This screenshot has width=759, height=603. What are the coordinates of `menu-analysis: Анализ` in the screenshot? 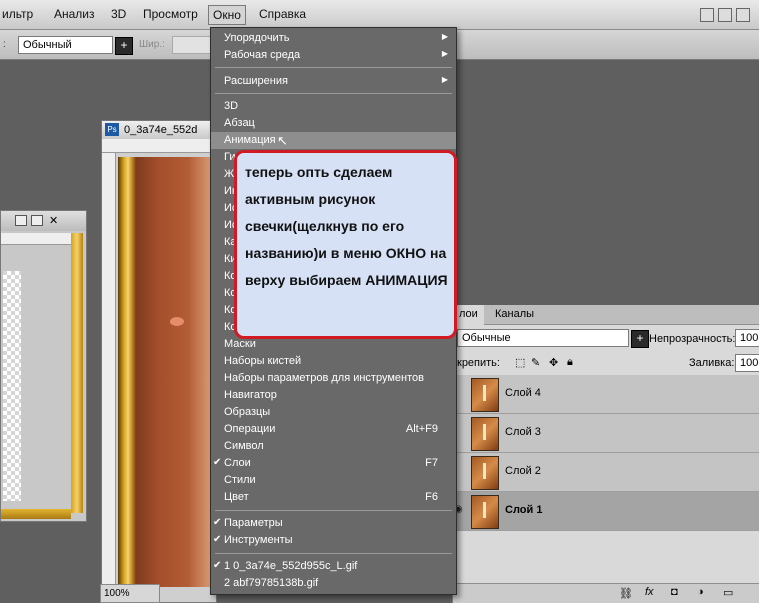 It's located at (74, 14).